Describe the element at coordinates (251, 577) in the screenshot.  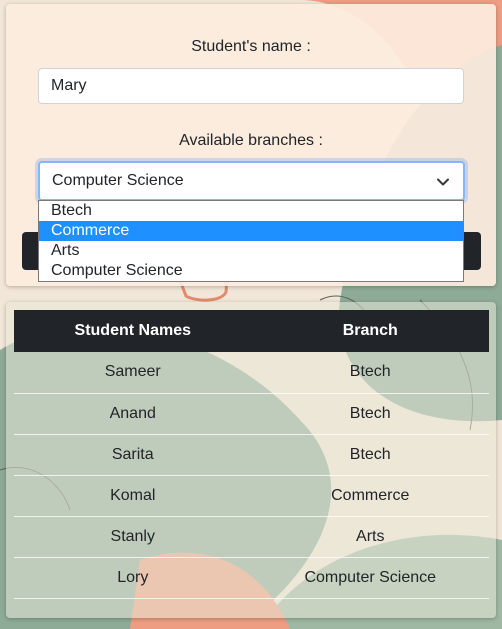
I see `table-row: Lory Computer Science` at that location.